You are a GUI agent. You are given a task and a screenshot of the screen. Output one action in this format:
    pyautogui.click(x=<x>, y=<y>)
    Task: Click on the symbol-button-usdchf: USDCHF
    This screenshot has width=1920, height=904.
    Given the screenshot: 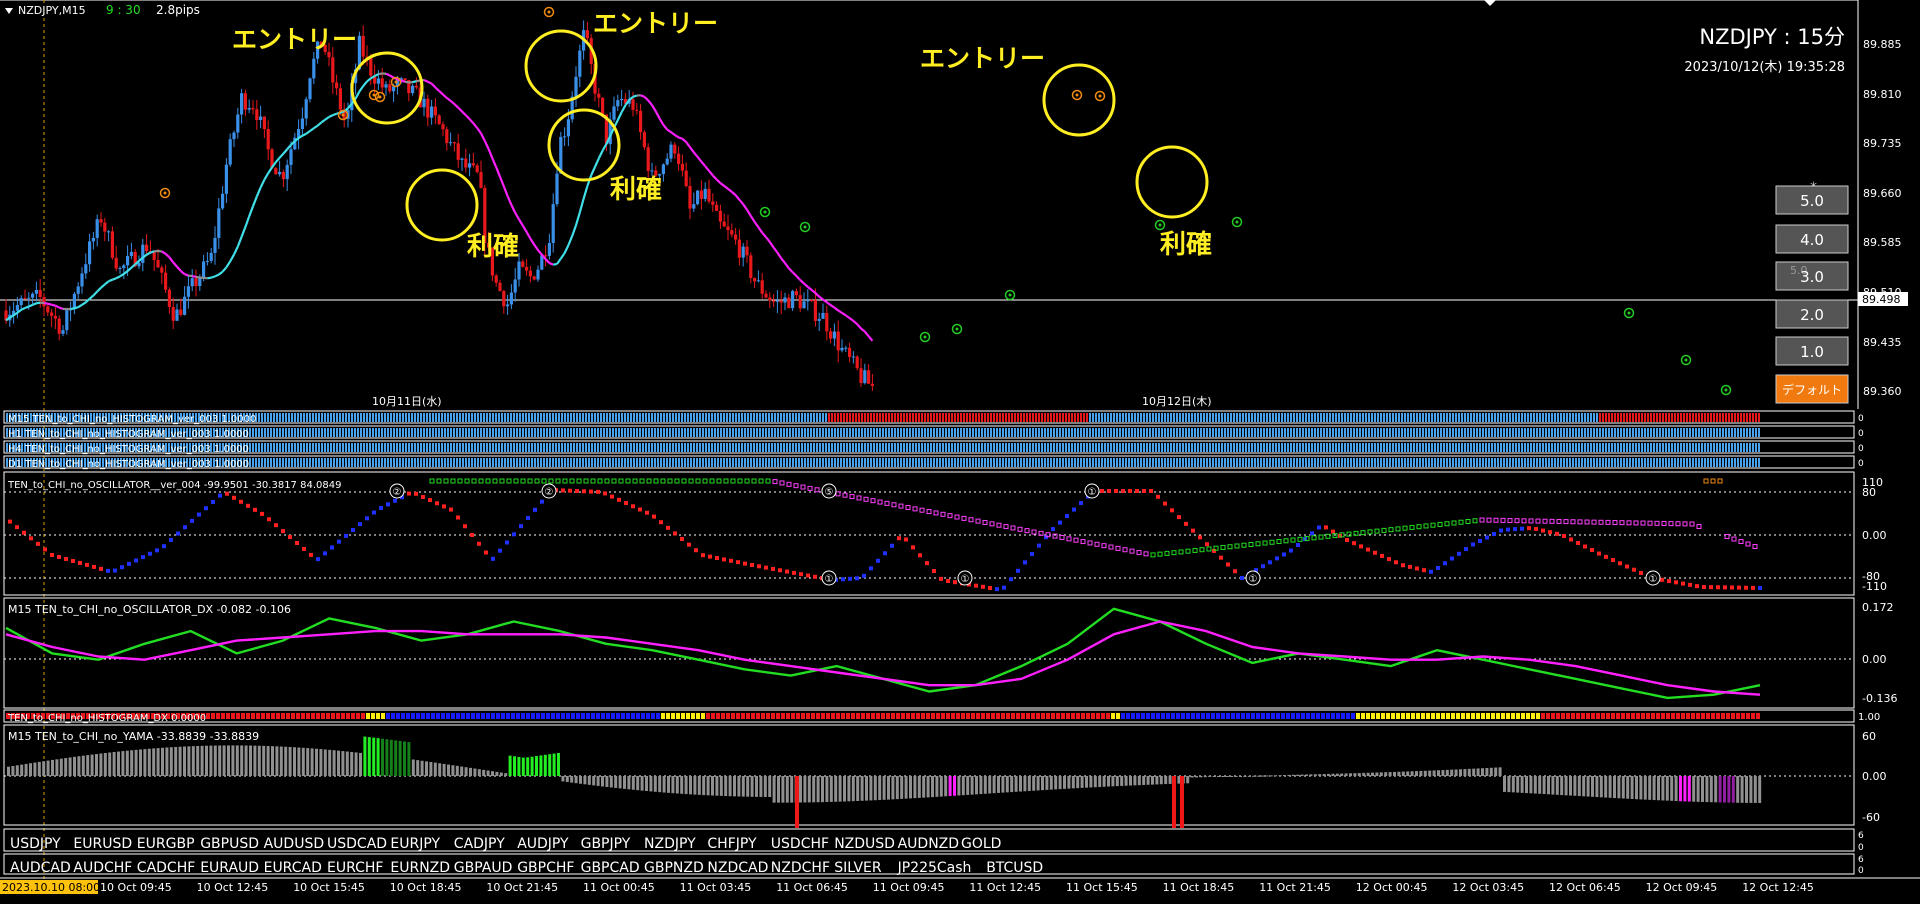 What is the action you would take?
    pyautogui.click(x=800, y=844)
    